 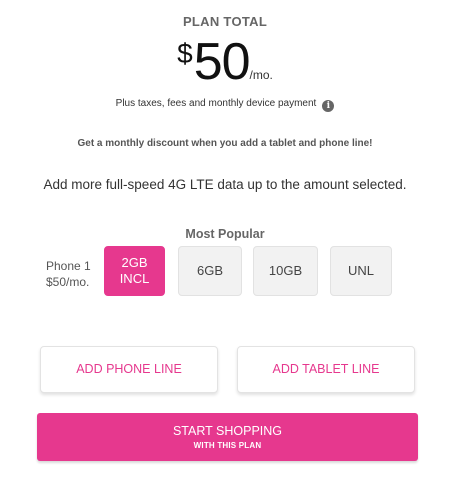 I want to click on info-icon: i, so click(x=328, y=106).